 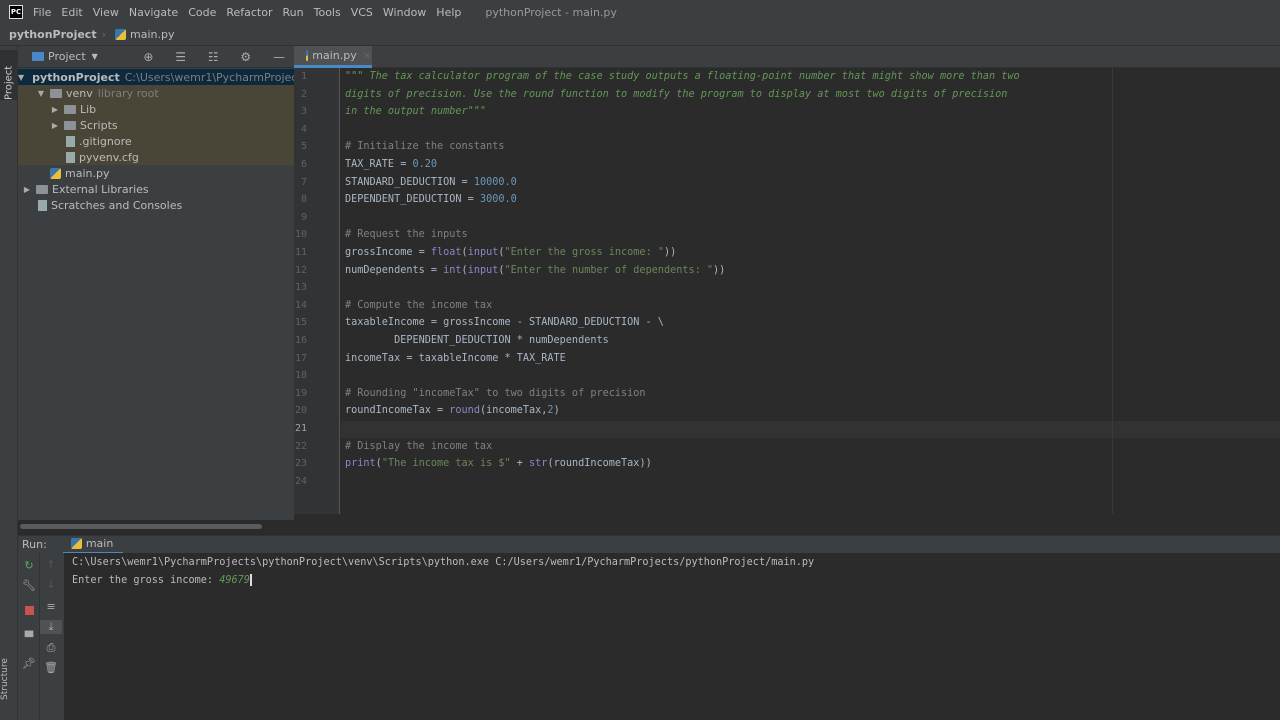 I want to click on run-tab-main: main, so click(x=93, y=545).